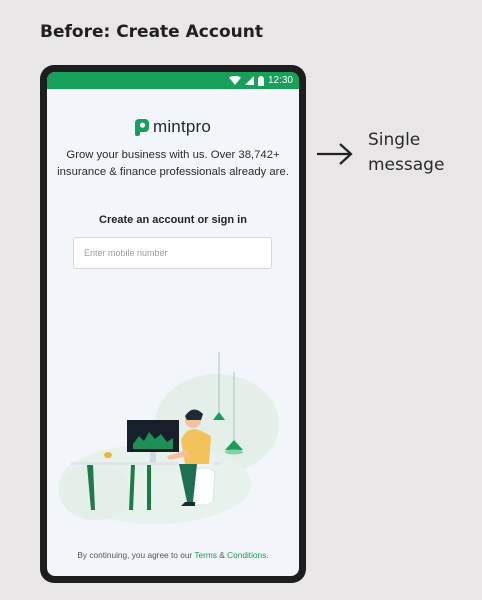 The width and height of the screenshot is (482, 600). I want to click on right-arrow-icon, so click(335, 154).